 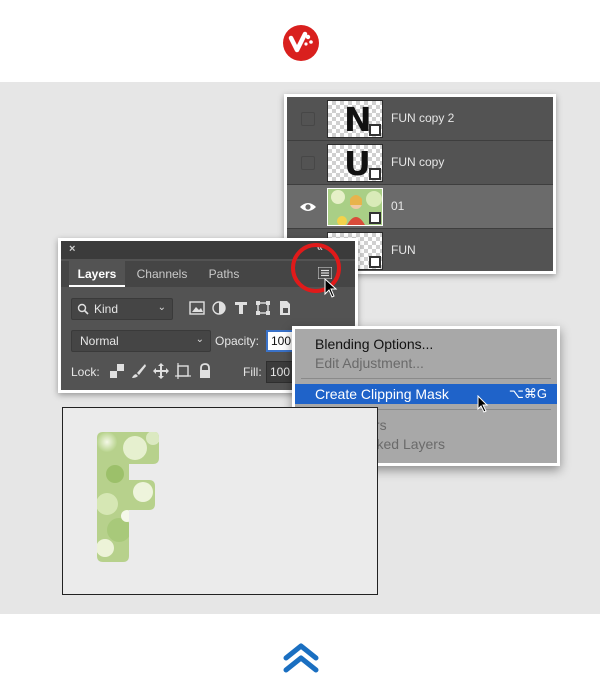 What do you see at coordinates (263, 308) in the screenshot?
I see `shape-filter-icon` at bounding box center [263, 308].